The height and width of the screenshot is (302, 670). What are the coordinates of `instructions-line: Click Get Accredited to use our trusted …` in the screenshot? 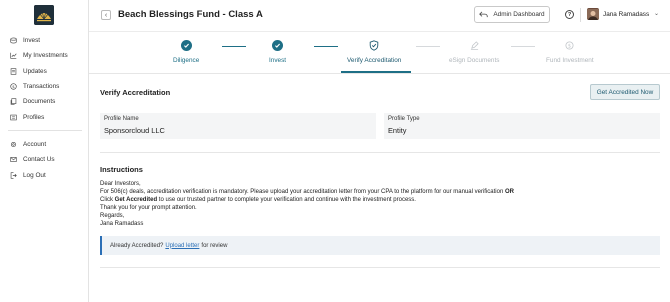 It's located at (258, 200).